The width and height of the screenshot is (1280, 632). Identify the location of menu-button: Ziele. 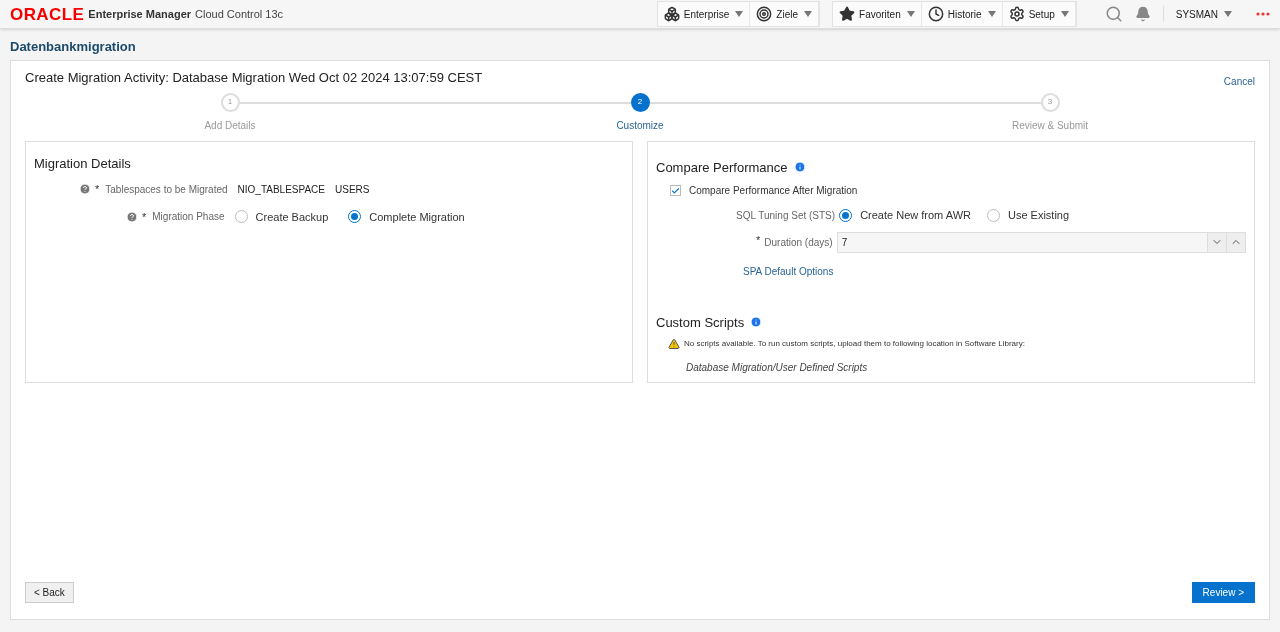
(785, 14).